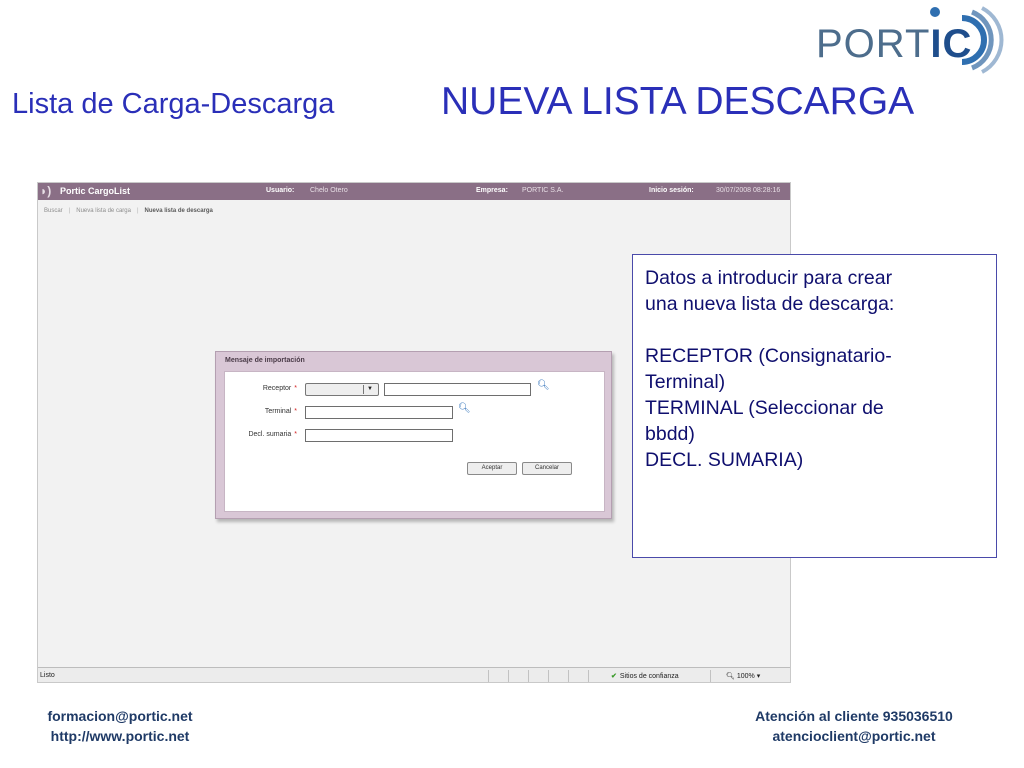 This screenshot has width=1024, height=768. What do you see at coordinates (457, 389) in the screenshot?
I see `receptor-input` at bounding box center [457, 389].